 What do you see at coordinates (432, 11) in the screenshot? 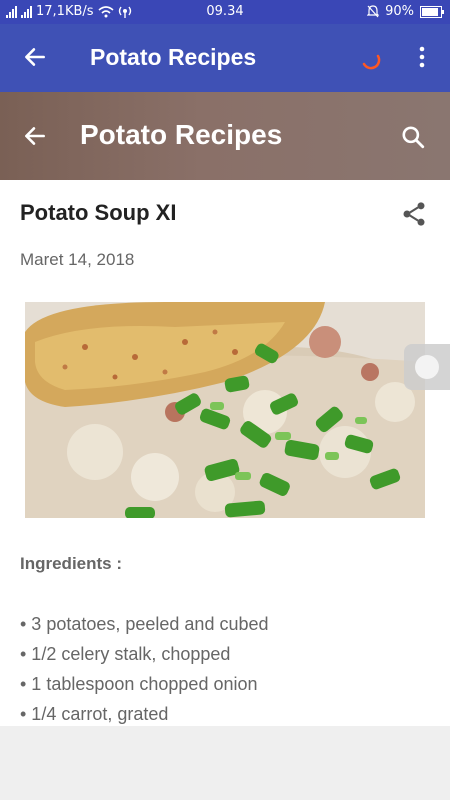
I see `battery-icon` at bounding box center [432, 11].